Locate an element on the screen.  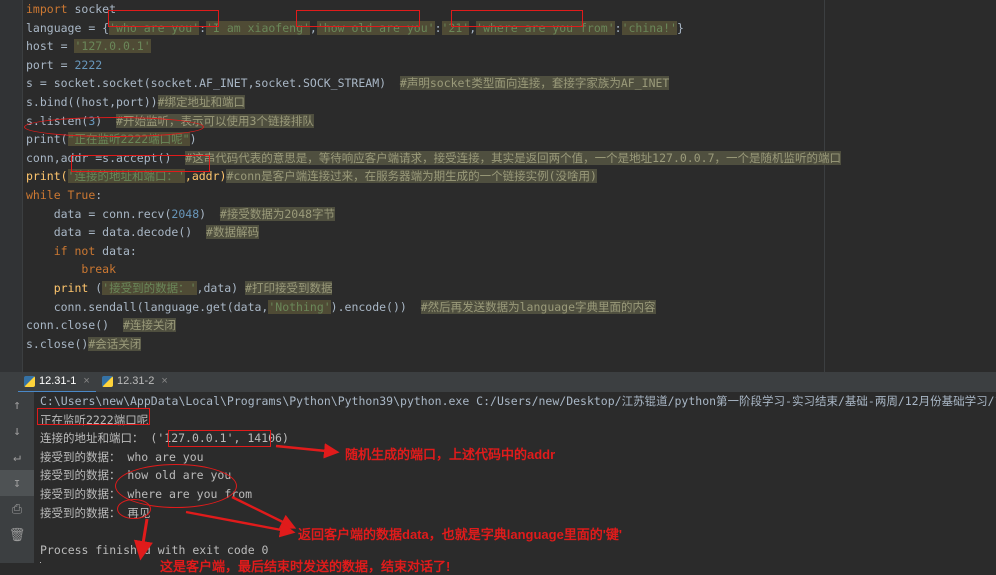
print-button: ⎙ is located at coordinates (17, 509).